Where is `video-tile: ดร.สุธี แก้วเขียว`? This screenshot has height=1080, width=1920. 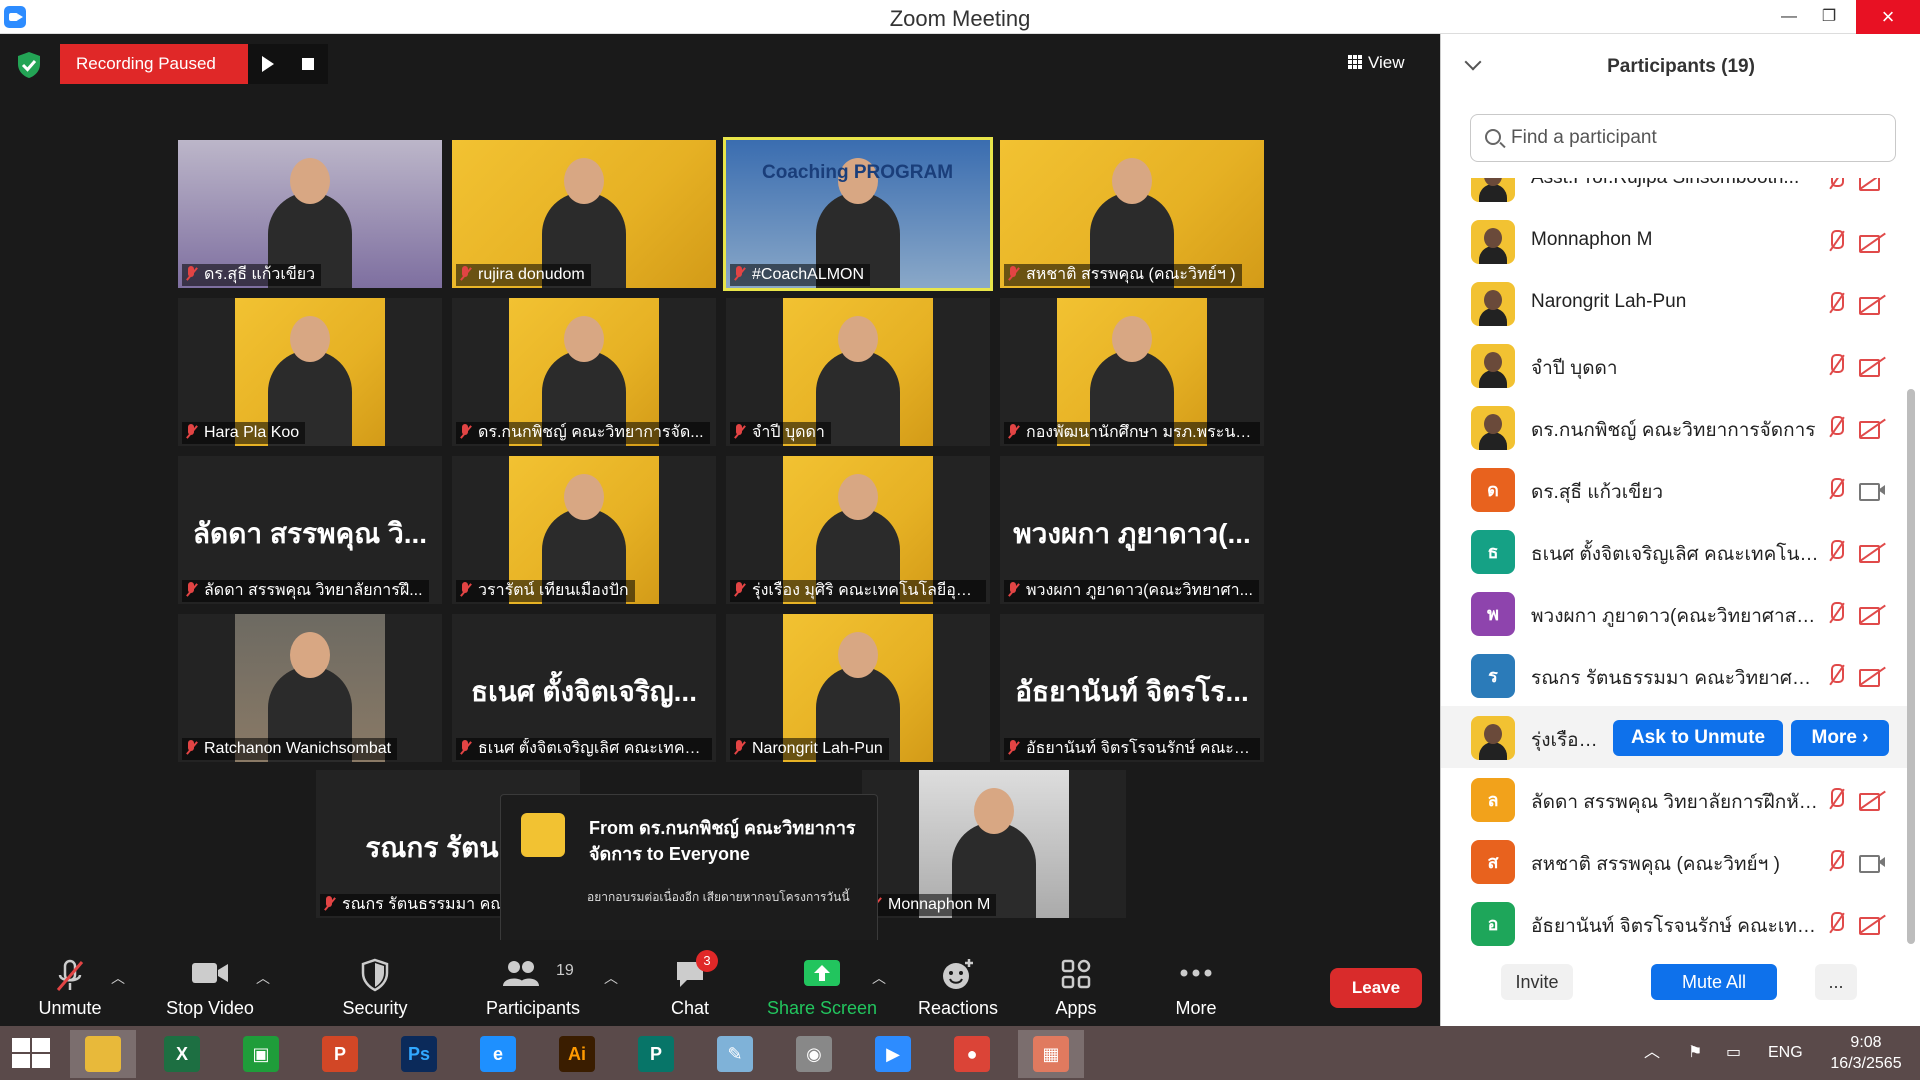
video-tile: ดร.สุธี แก้วเขียว is located at coordinates (310, 214).